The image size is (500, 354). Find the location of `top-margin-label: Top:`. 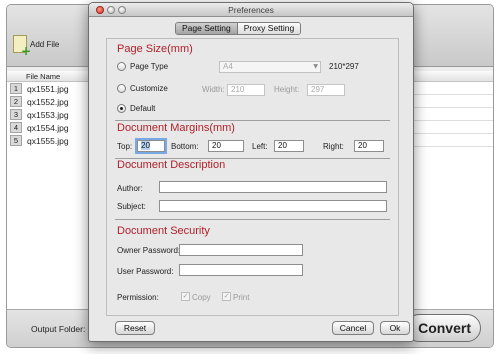

top-margin-label: Top: is located at coordinates (125, 146).